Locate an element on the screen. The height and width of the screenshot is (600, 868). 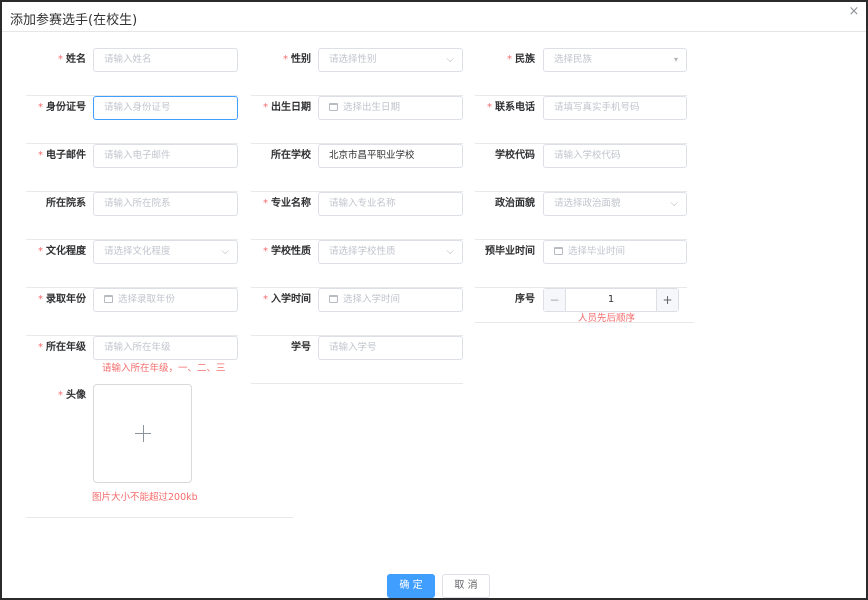
form-item-order: 序号 − 1 + 人员先后顺序 is located at coordinates (584, 312).